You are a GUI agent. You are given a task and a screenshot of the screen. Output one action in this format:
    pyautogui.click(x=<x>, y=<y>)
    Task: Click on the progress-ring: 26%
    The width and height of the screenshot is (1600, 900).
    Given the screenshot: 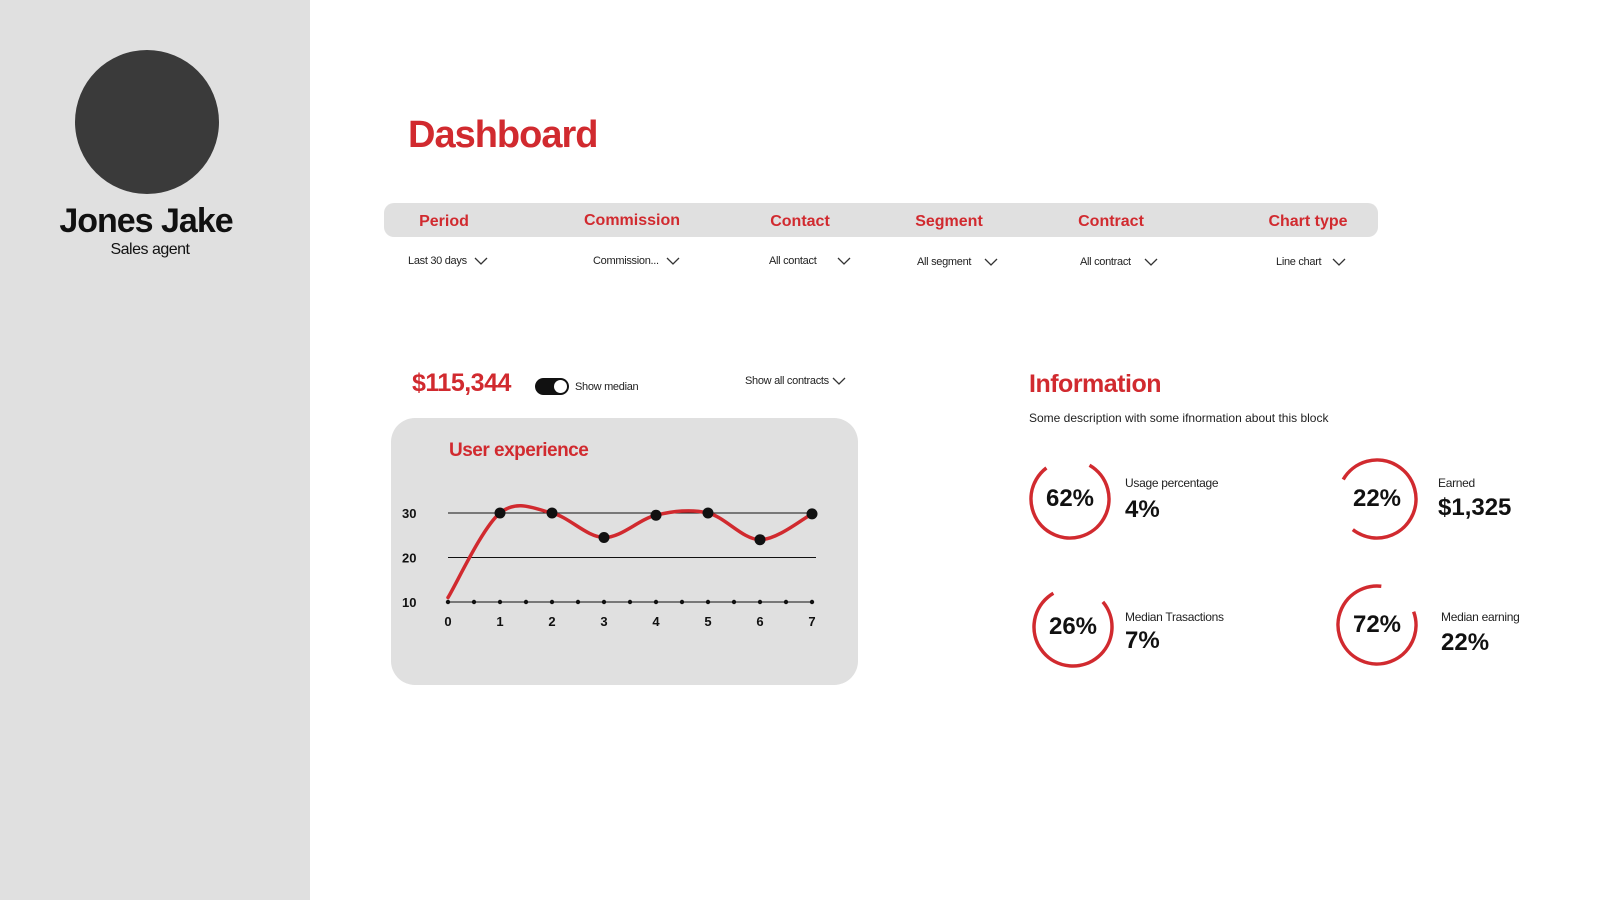 What is the action you would take?
    pyautogui.click(x=1073, y=627)
    